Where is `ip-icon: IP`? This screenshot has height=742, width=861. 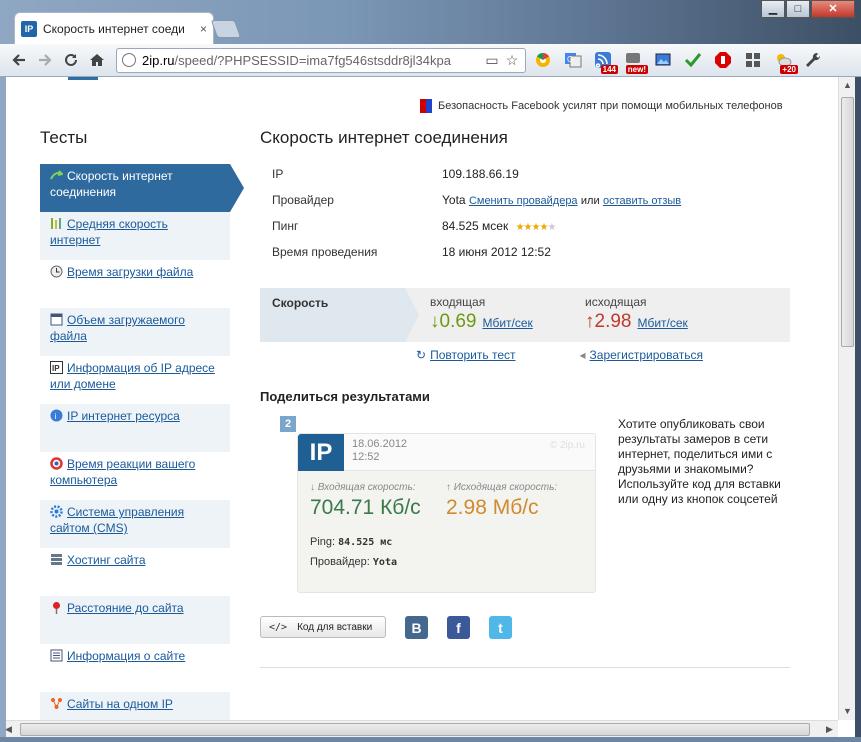 ip-icon: IP is located at coordinates (56, 367).